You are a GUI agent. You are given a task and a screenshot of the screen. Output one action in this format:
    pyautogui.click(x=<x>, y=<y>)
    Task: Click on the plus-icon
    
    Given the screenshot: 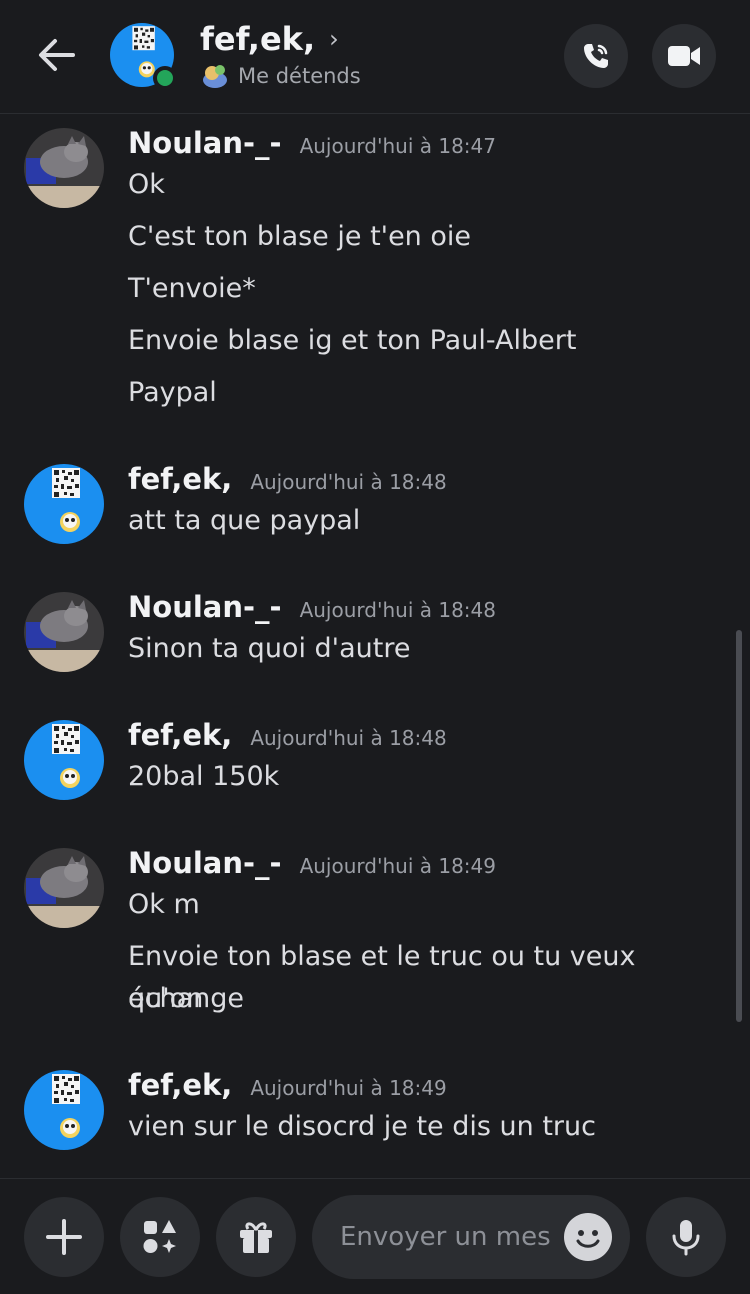 What is the action you would take?
    pyautogui.click(x=64, y=1237)
    